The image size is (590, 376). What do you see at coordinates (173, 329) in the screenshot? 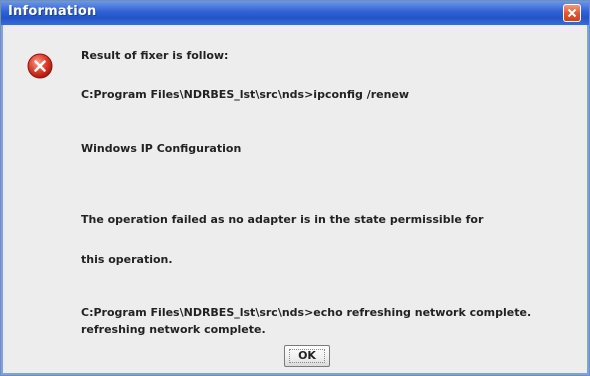
I see `message-line: refreshing network complete.` at bounding box center [173, 329].